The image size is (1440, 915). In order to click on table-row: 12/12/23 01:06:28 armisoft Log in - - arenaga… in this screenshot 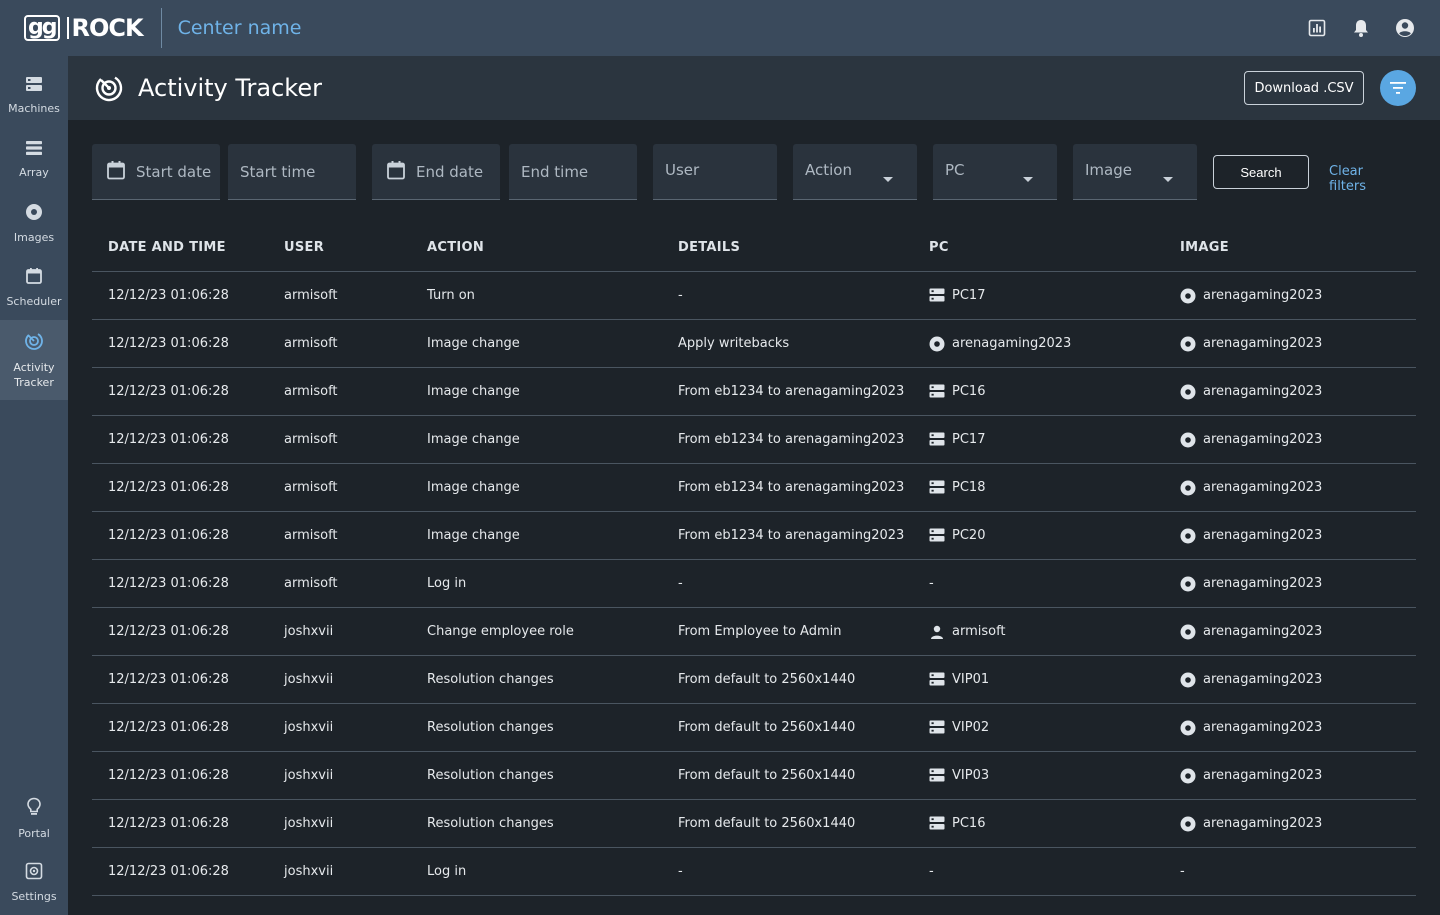, I will do `click(754, 584)`.